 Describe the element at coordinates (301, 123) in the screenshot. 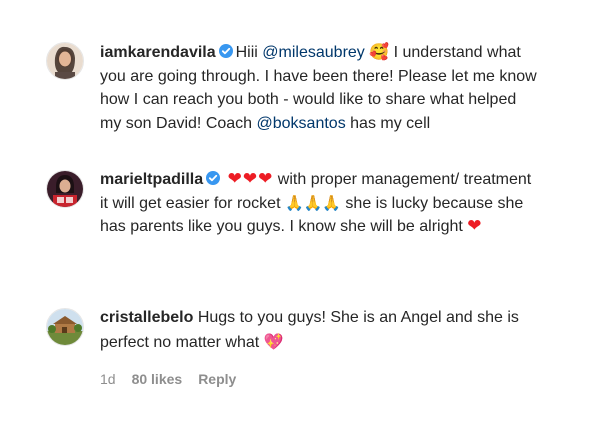

I see `mention-link: @boksantos` at that location.